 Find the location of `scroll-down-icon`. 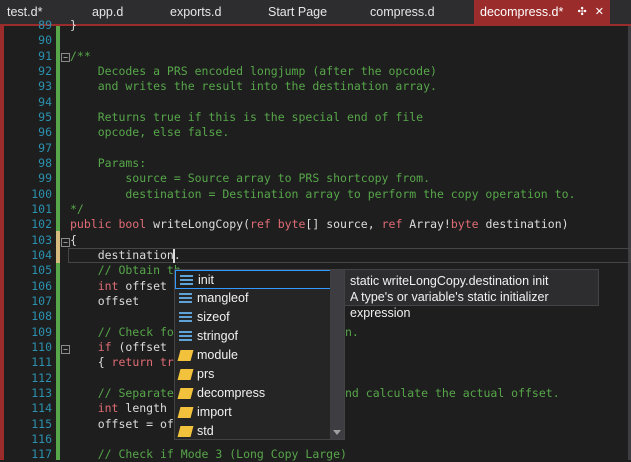

scroll-down-icon is located at coordinates (337, 432).